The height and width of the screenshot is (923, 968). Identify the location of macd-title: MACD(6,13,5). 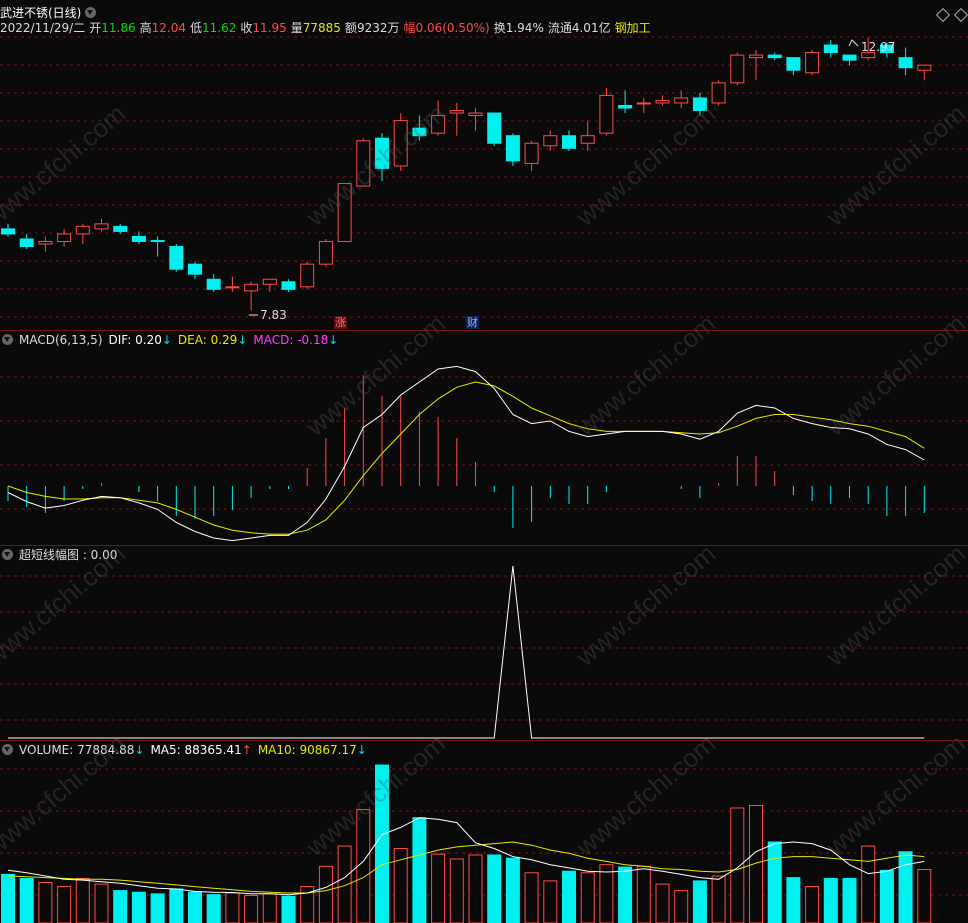
(61, 340).